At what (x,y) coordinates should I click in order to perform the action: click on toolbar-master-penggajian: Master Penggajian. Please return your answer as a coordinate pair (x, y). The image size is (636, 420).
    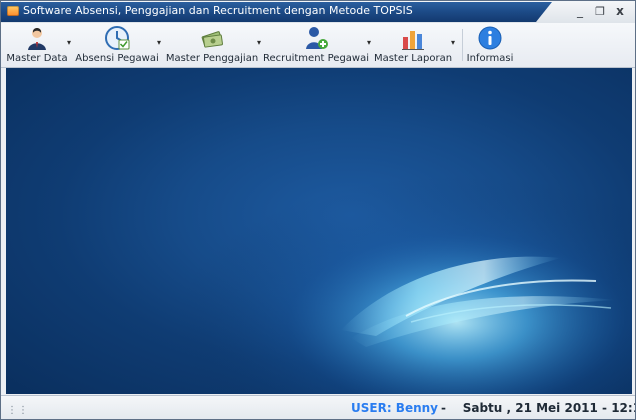
    Looking at the image, I should click on (212, 45).